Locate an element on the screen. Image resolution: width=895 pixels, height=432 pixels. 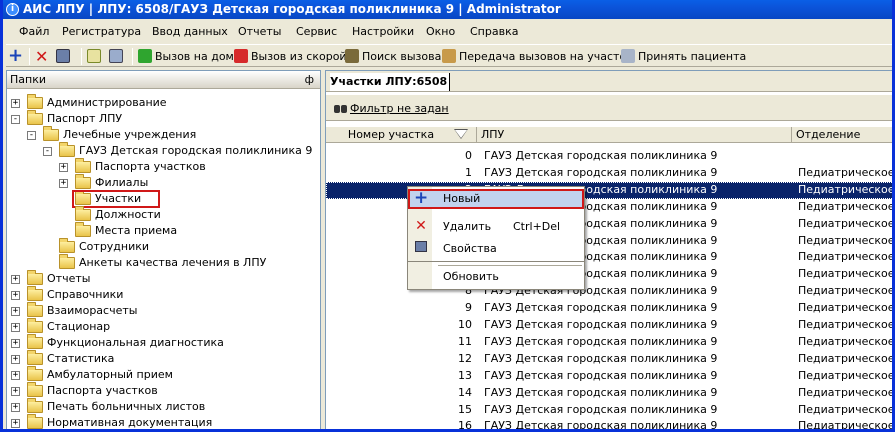
call-home-button: Вызов на дом is located at coordinates (186, 56).